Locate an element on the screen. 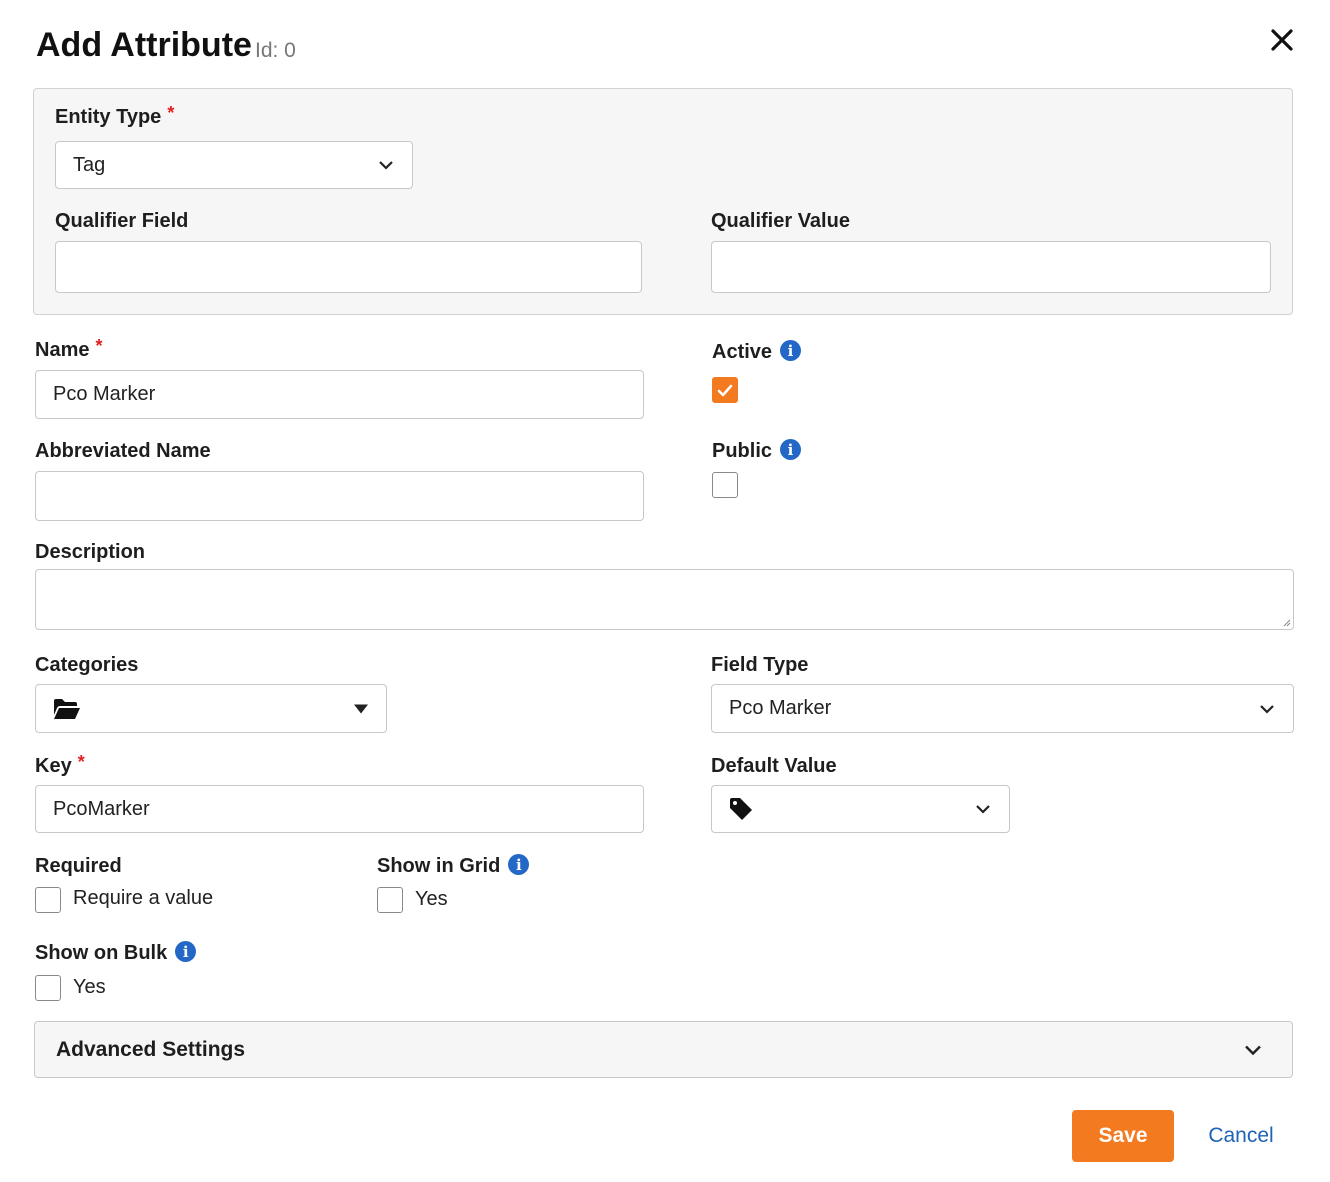 Image resolution: width=1330 pixels, height=1182 pixels. key-label: Key * is located at coordinates (60, 764).